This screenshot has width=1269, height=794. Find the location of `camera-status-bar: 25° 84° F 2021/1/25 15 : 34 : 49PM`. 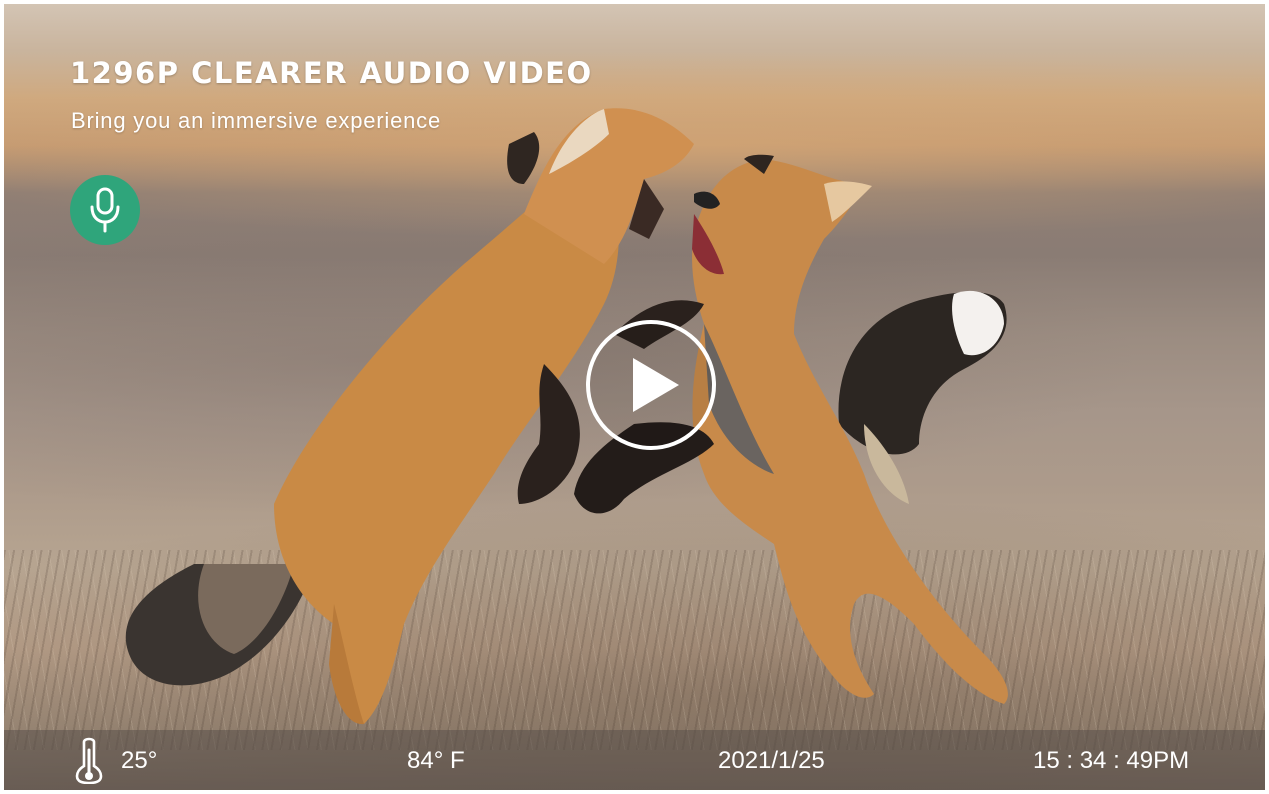

camera-status-bar: 25° 84° F 2021/1/25 15 : 34 : 49PM is located at coordinates (634, 760).